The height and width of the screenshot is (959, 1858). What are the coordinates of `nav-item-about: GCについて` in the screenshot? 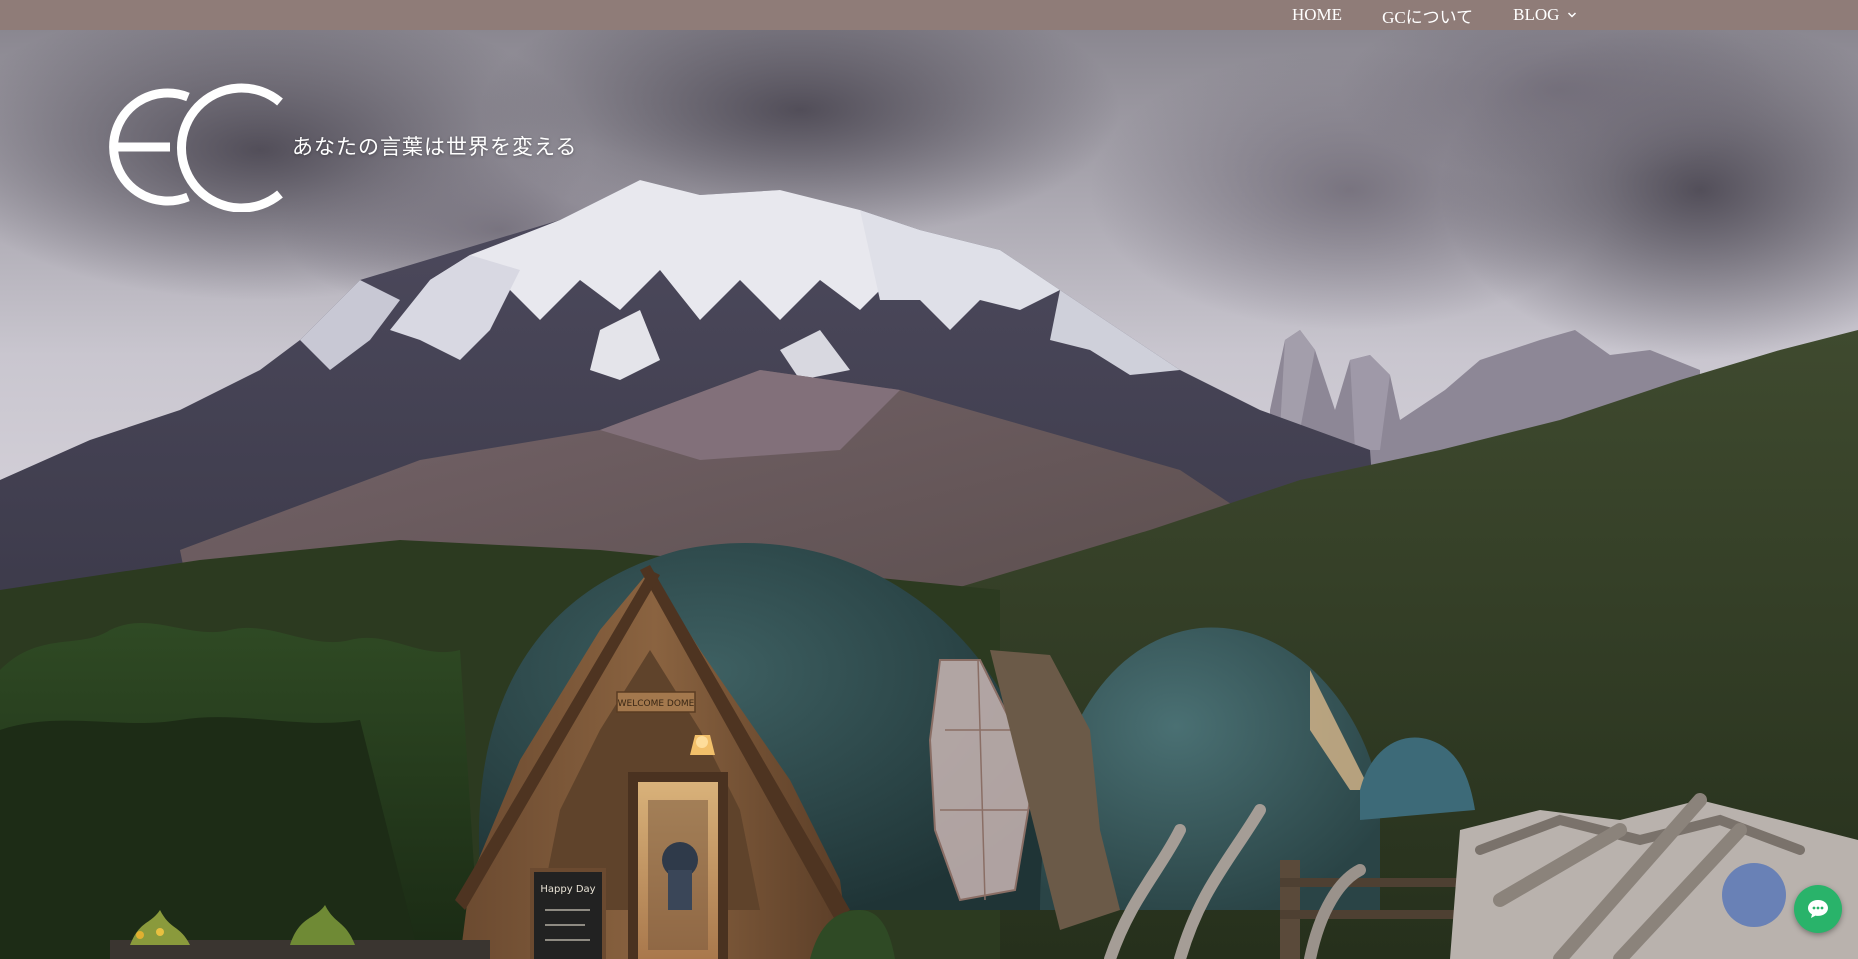 It's located at (1427, 15).